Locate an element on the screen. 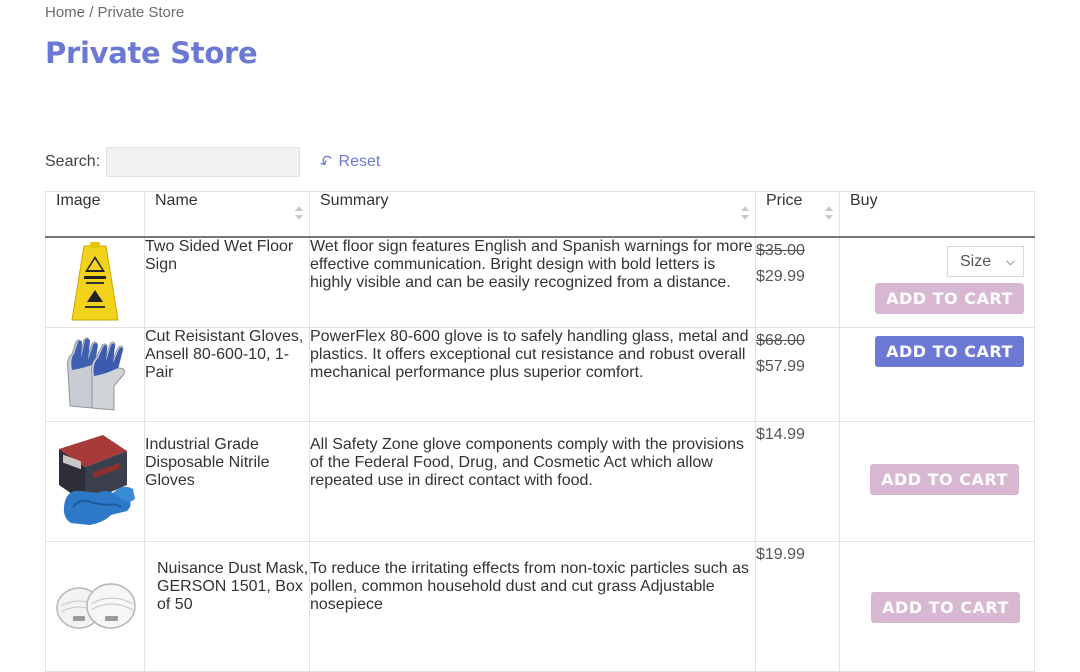 The height and width of the screenshot is (672, 1080). size-select-value: Size is located at coordinates (976, 261).